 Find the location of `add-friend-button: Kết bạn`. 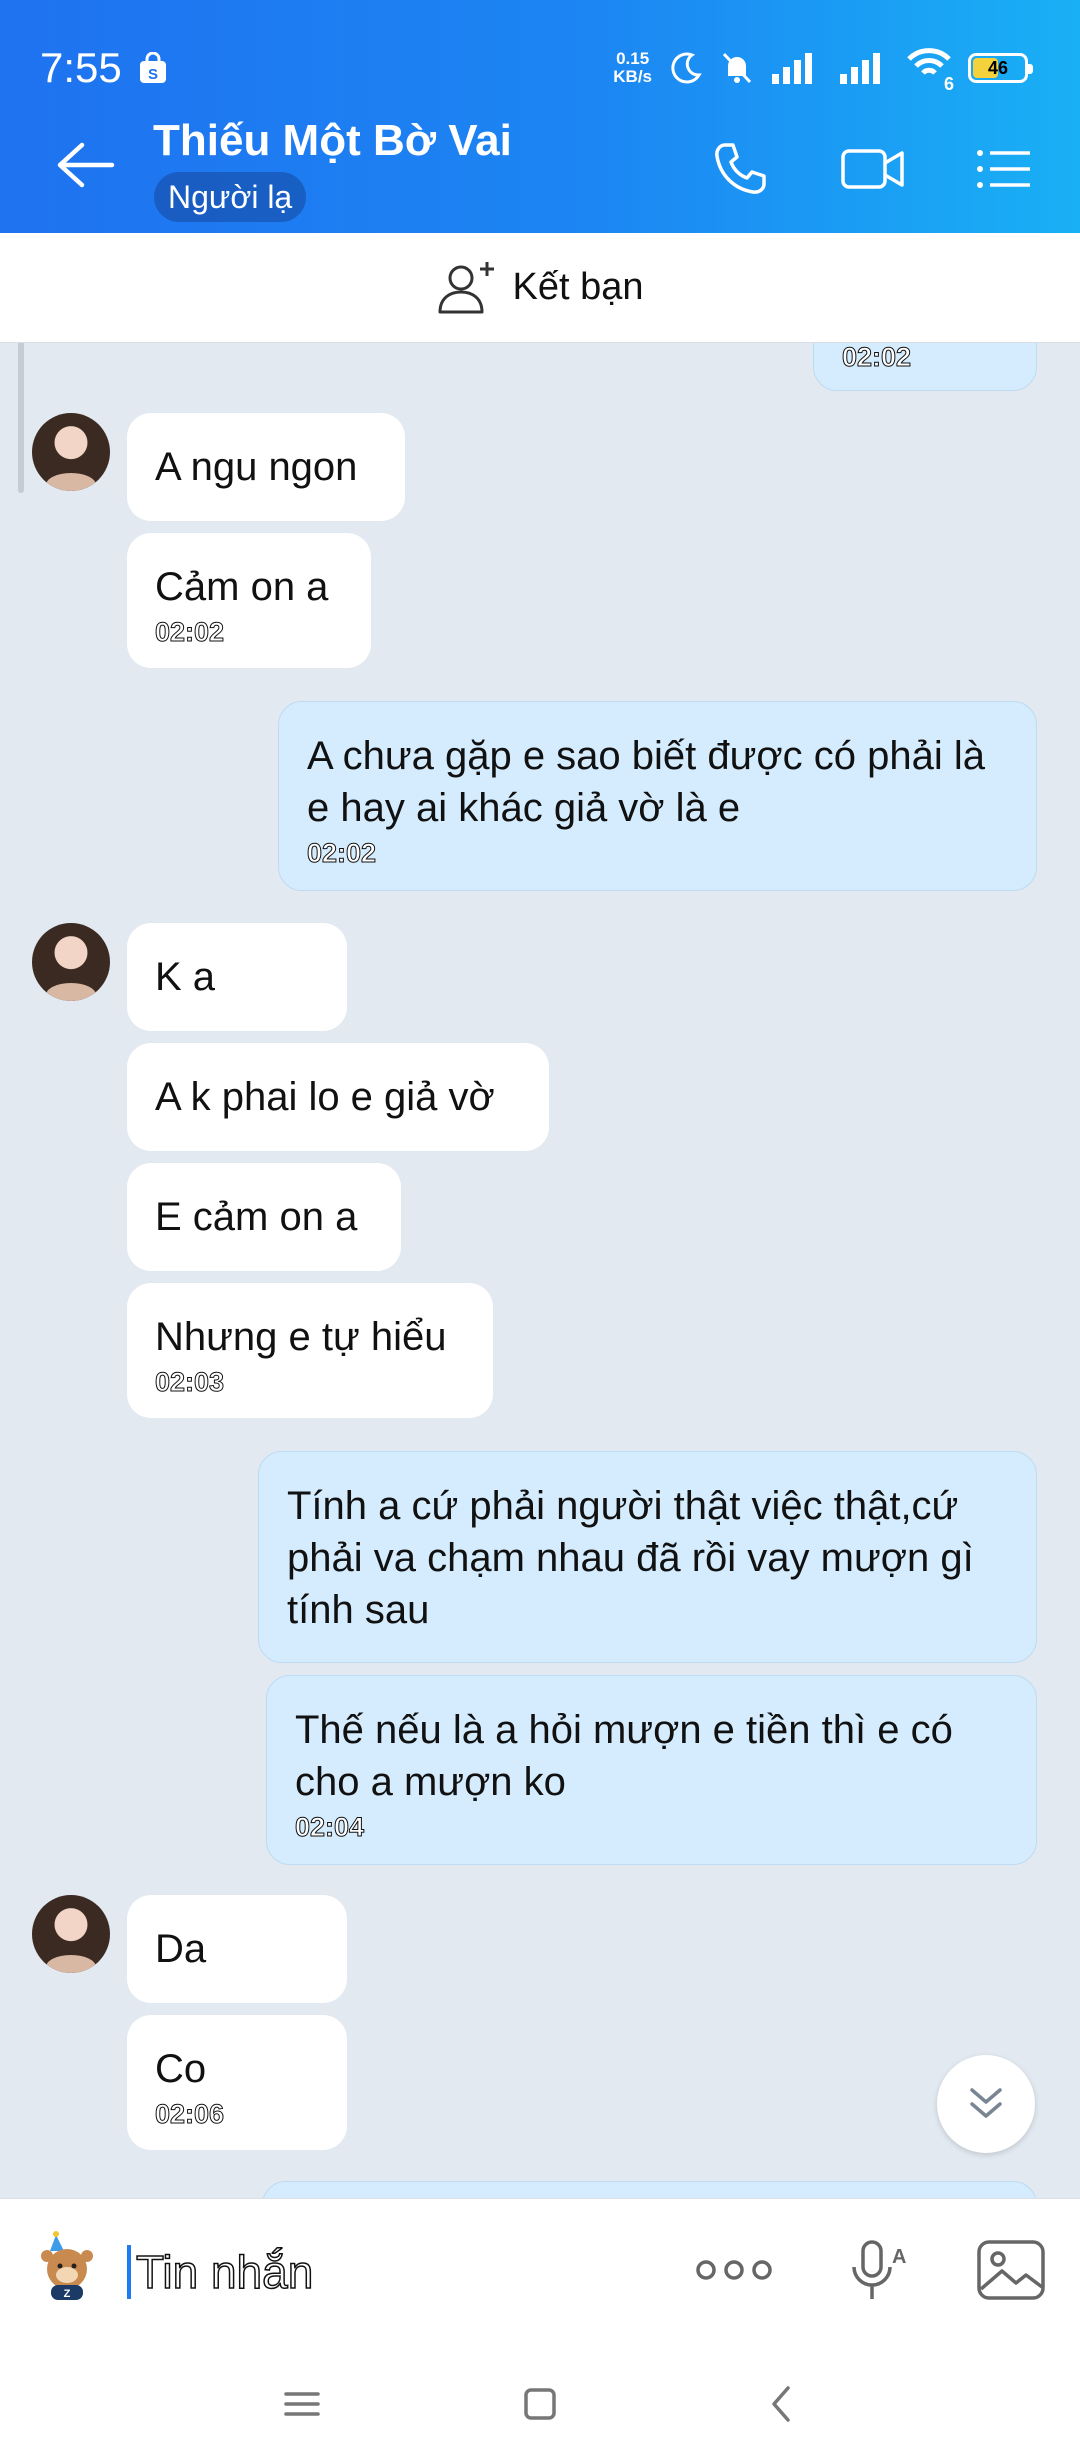

add-friend-button: Kết bạn is located at coordinates (540, 288).